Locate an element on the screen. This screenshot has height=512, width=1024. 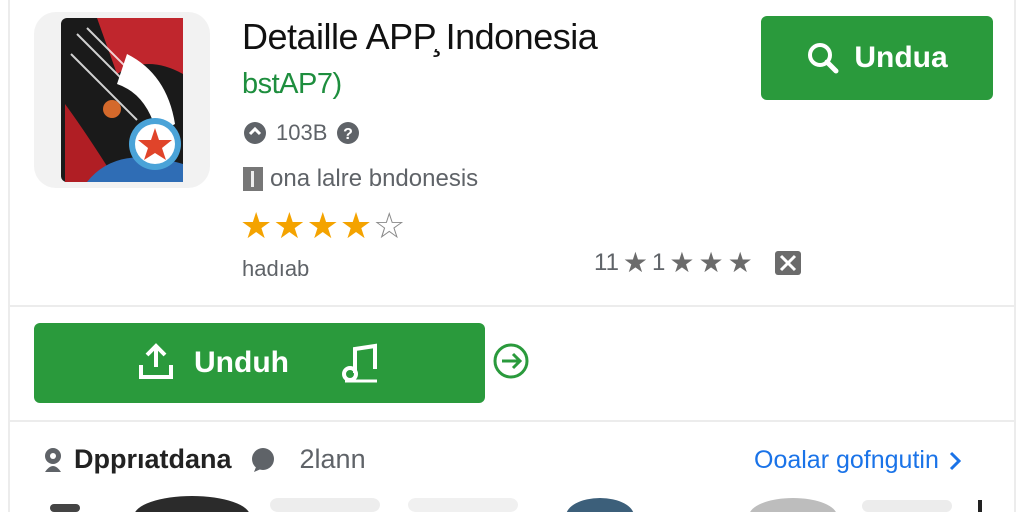
developer-name: bstAP7) is located at coordinates (292, 84).